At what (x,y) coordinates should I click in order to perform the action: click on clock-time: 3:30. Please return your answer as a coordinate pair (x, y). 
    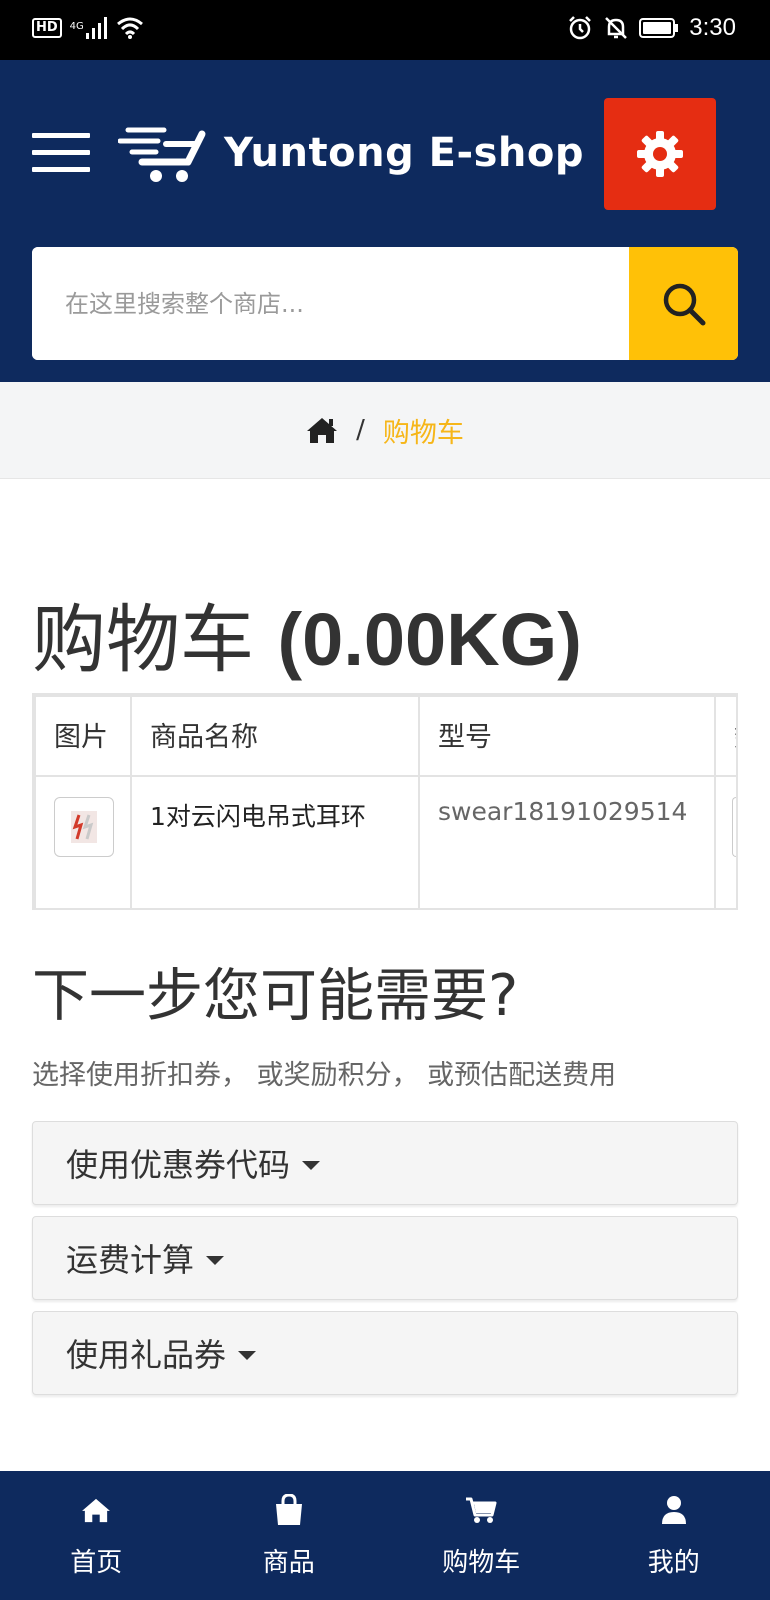
    Looking at the image, I should click on (712, 27).